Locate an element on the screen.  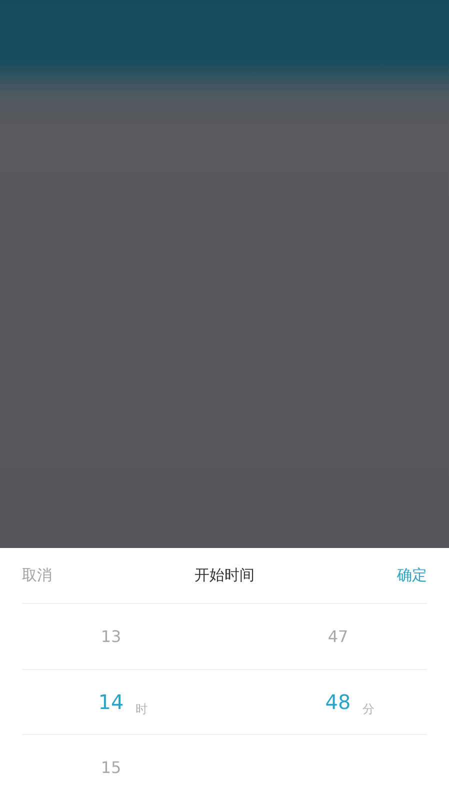
picker-option: 13 is located at coordinates (111, 636).